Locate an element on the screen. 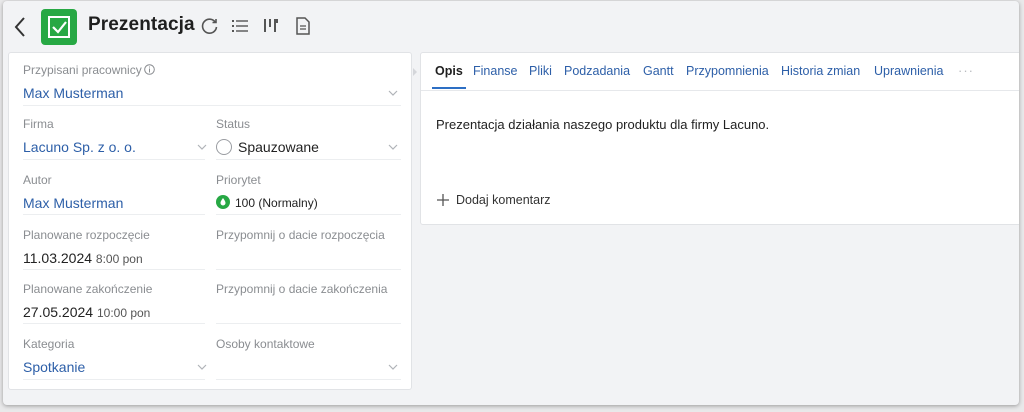 Image resolution: width=1024 pixels, height=412 pixels. page-title: Prezentacja is located at coordinates (141, 24).